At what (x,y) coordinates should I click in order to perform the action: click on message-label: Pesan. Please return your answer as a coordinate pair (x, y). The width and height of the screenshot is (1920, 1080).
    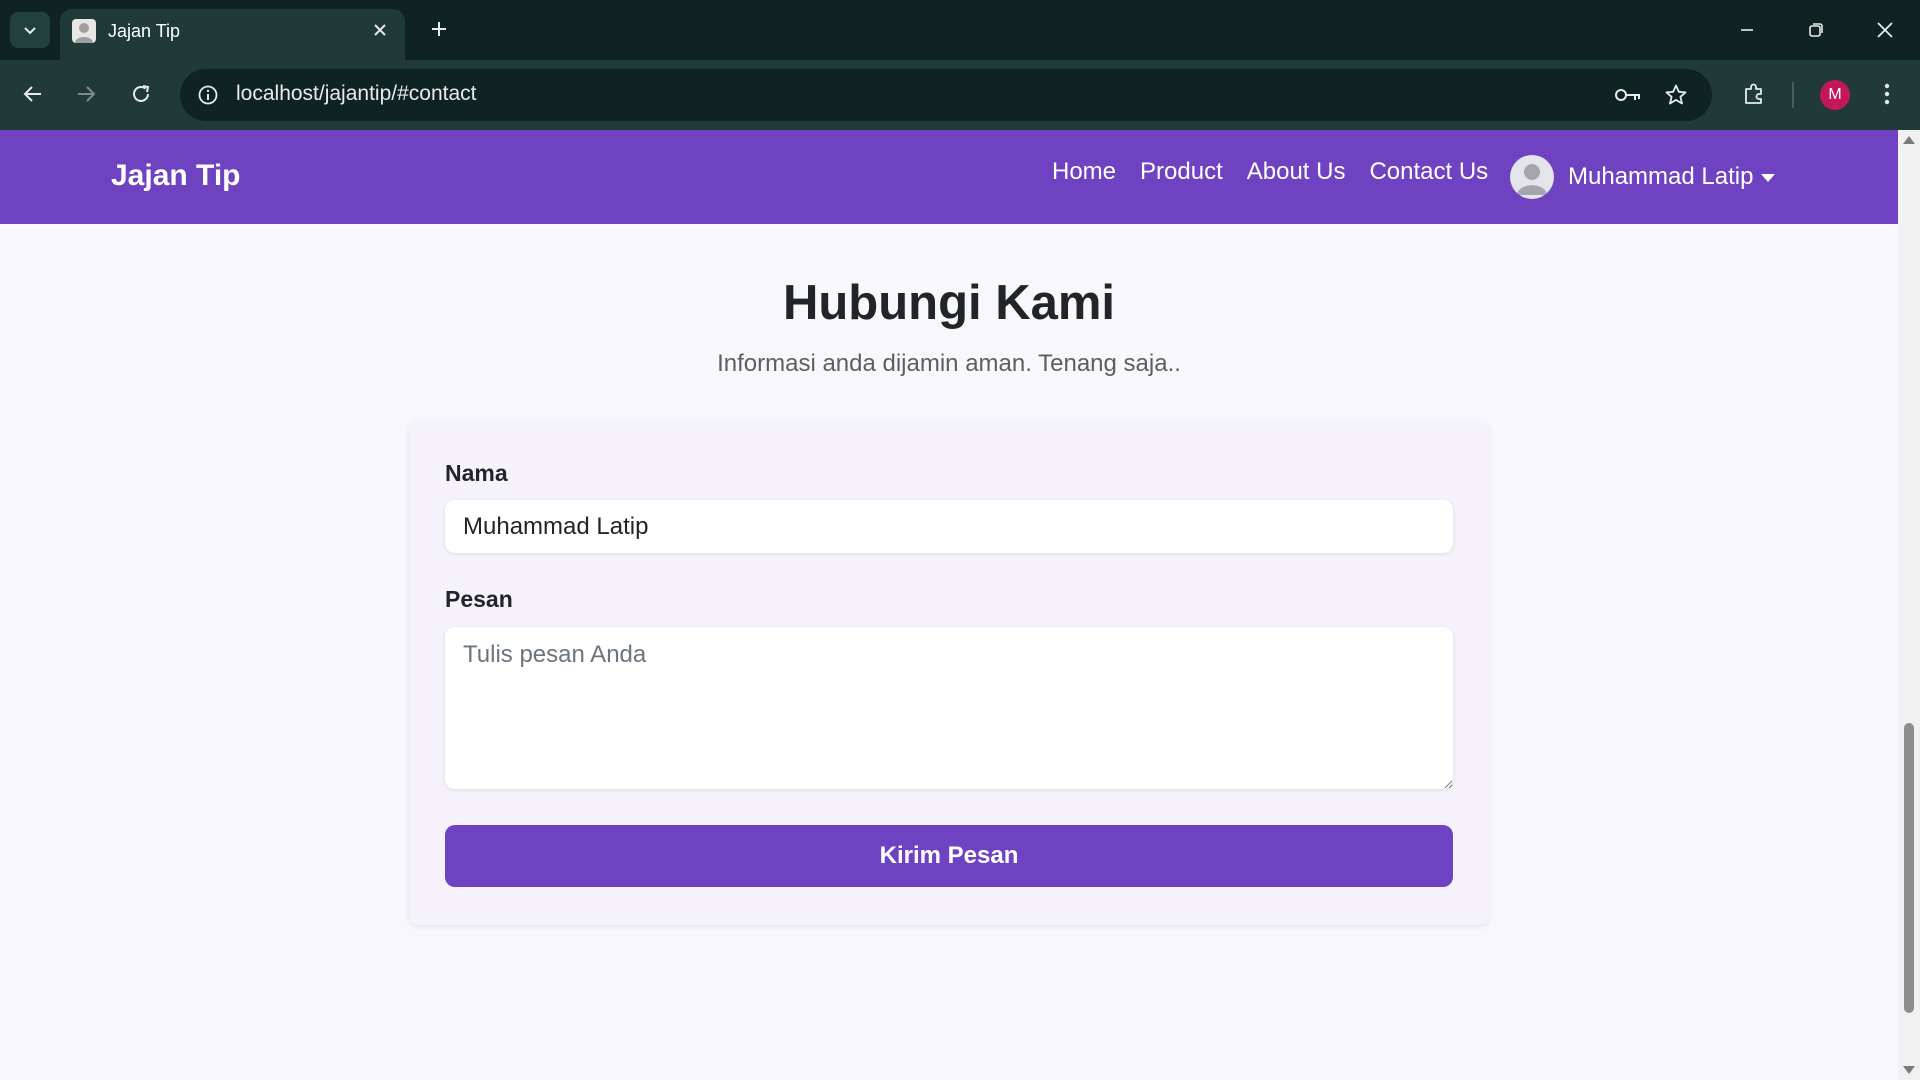
    Looking at the image, I should click on (479, 599).